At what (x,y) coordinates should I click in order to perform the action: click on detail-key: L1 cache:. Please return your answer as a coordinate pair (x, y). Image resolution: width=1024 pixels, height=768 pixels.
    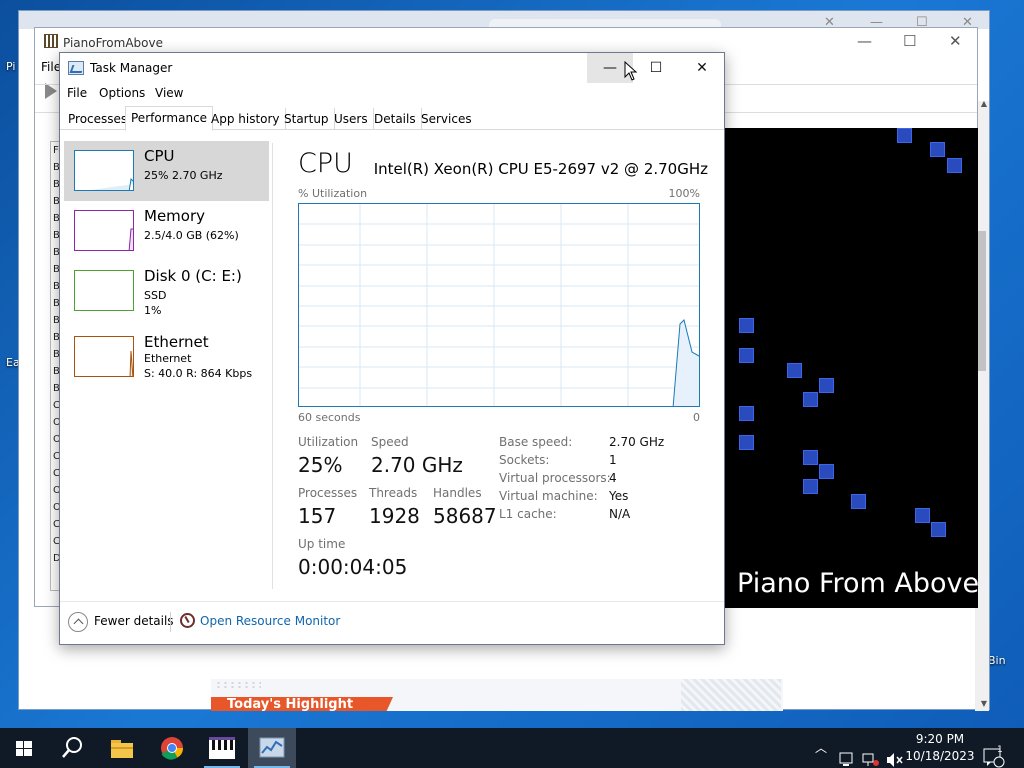
    Looking at the image, I should click on (528, 514).